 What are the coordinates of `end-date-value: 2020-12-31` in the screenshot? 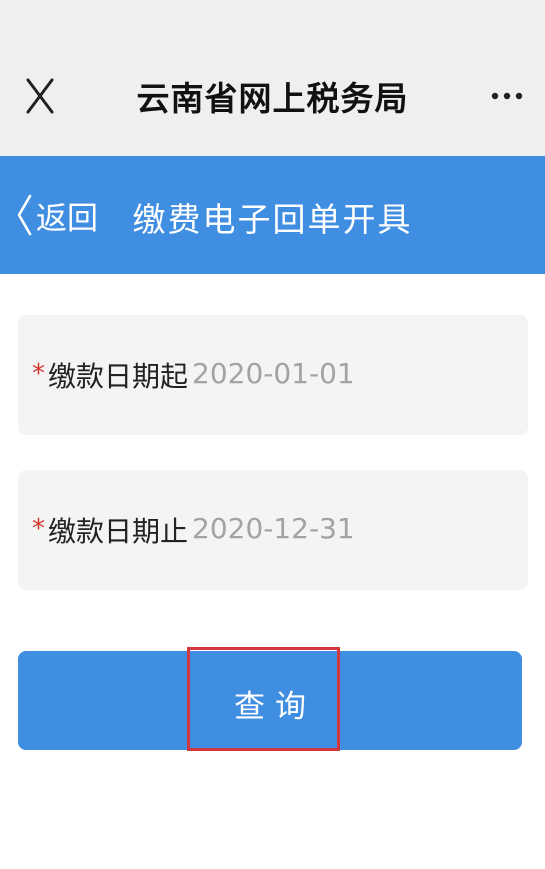 It's located at (273, 528).